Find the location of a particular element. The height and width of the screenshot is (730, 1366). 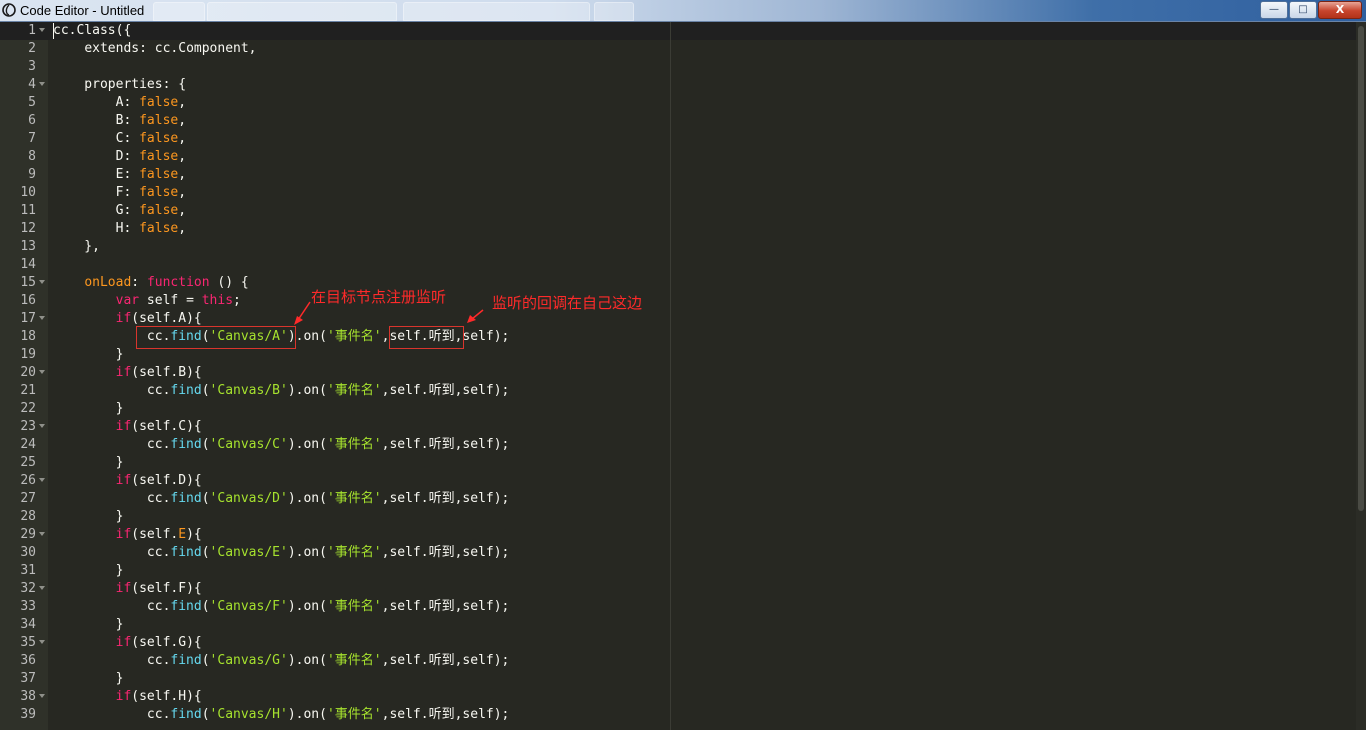

code-text: A: false, is located at coordinates (120, 102).